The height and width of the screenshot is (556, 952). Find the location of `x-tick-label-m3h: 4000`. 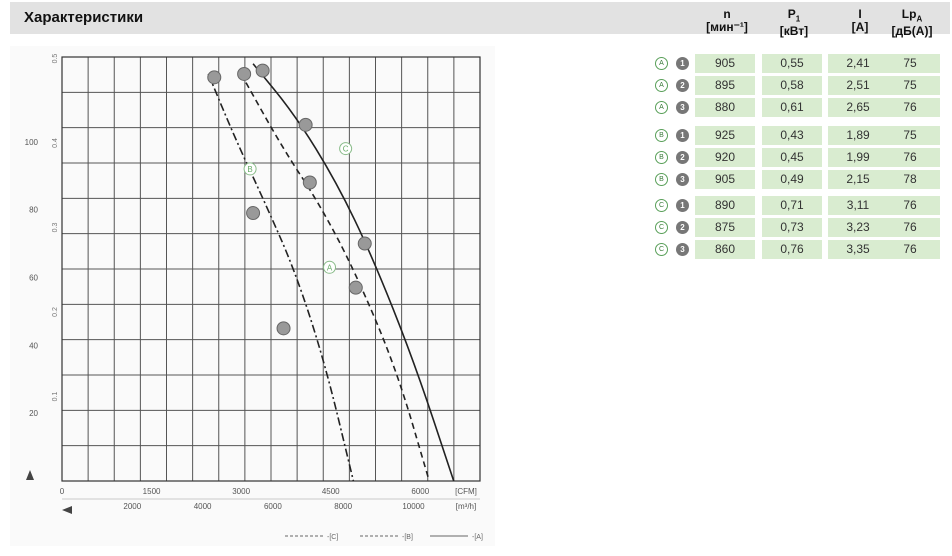

x-tick-label-m3h: 4000 is located at coordinates (203, 506).